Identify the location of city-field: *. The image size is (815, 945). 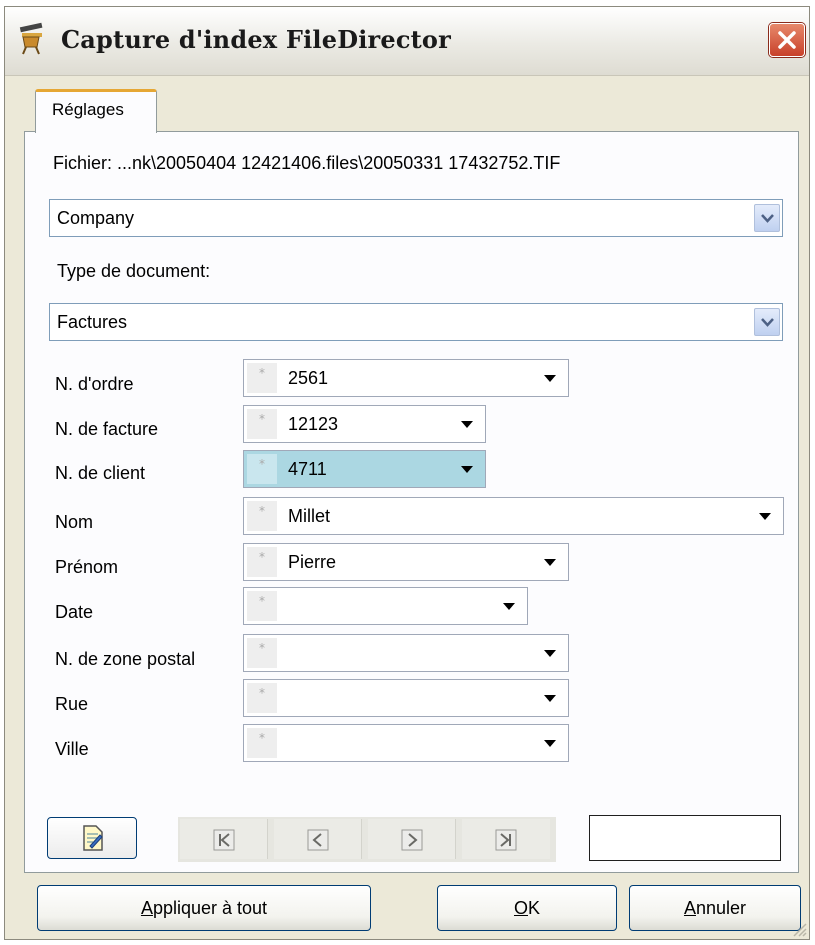
(406, 743).